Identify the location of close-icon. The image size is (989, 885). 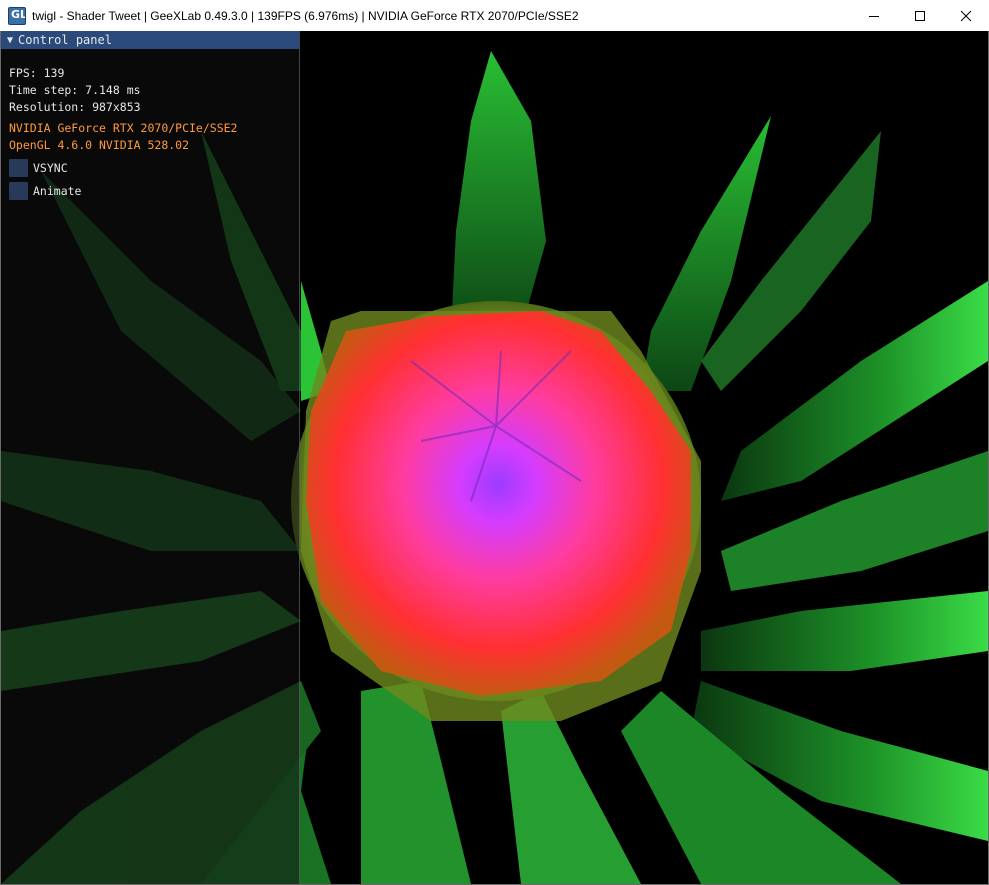
(966, 15).